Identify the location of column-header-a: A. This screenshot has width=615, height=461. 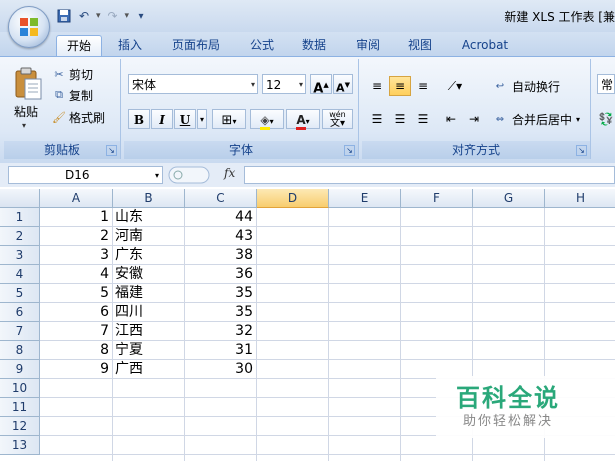
(76, 198).